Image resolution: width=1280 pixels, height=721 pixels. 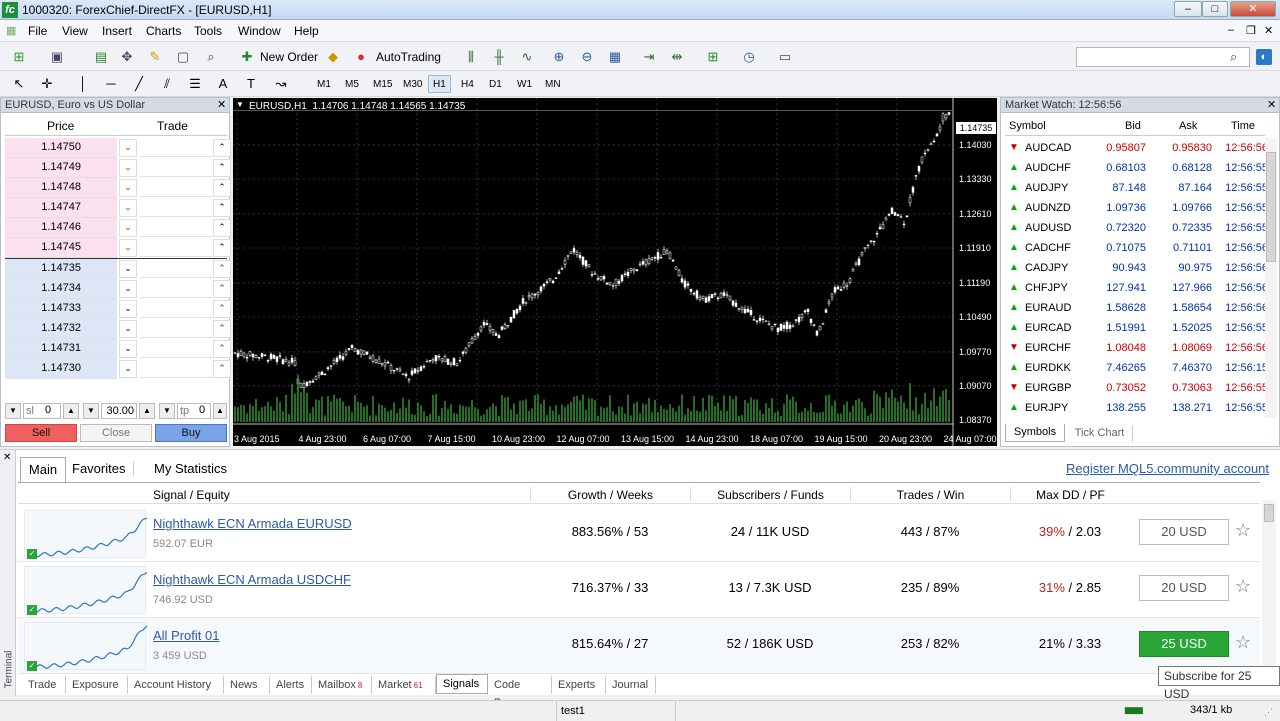 What do you see at coordinates (176, 685) in the screenshot?
I see `bottom-tab-account-history: Account History` at bounding box center [176, 685].